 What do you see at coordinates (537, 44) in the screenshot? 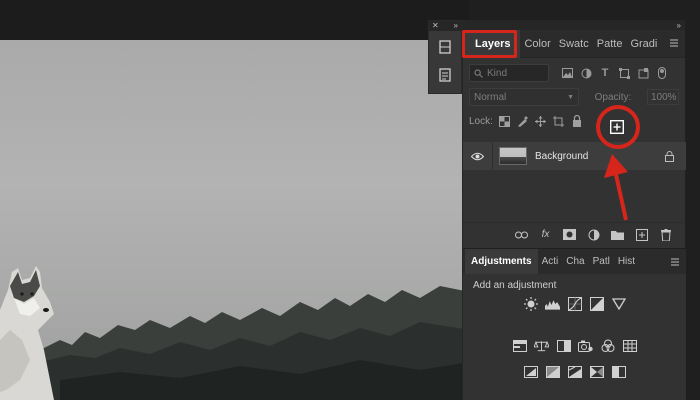
I see `tab-color: Color` at bounding box center [537, 44].